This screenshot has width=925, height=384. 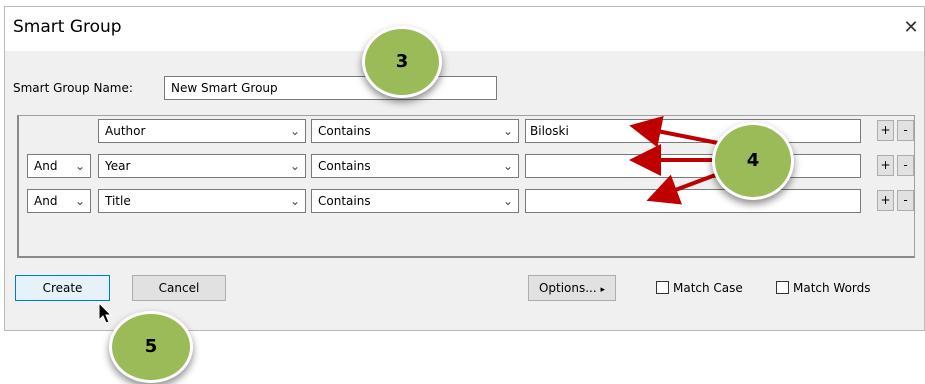 What do you see at coordinates (753, 161) in the screenshot?
I see `callout-badge-4: 4` at bounding box center [753, 161].